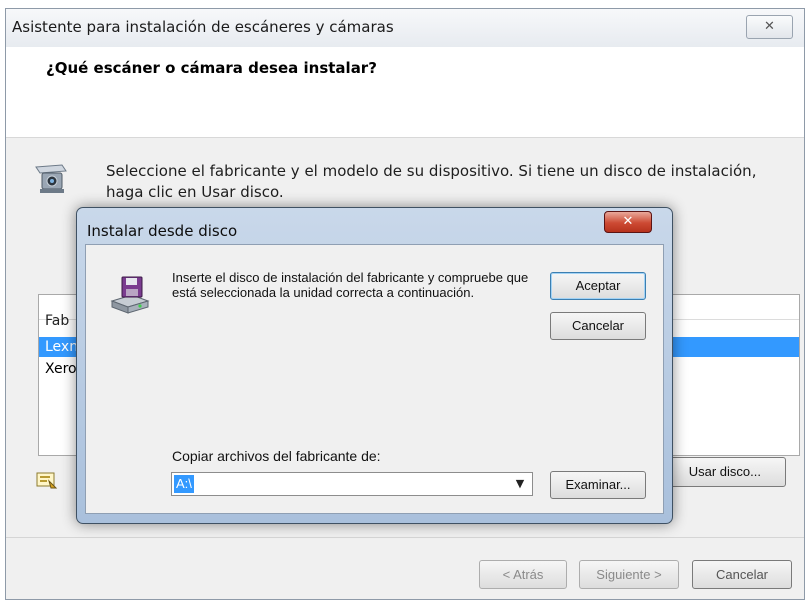 The height and width of the screenshot is (603, 808). I want to click on dialog-cancel-button: Cancelar, so click(598, 326).